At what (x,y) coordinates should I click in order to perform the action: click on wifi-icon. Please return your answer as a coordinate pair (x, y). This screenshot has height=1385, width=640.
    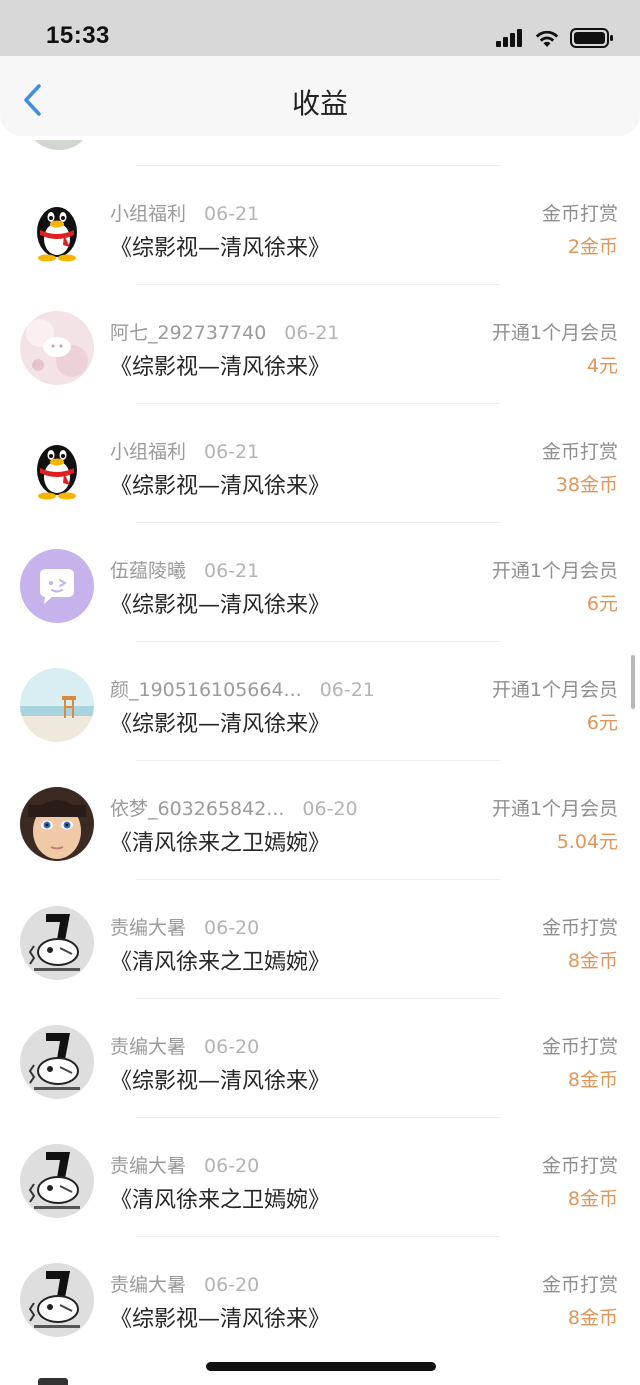
    Looking at the image, I should click on (547, 38).